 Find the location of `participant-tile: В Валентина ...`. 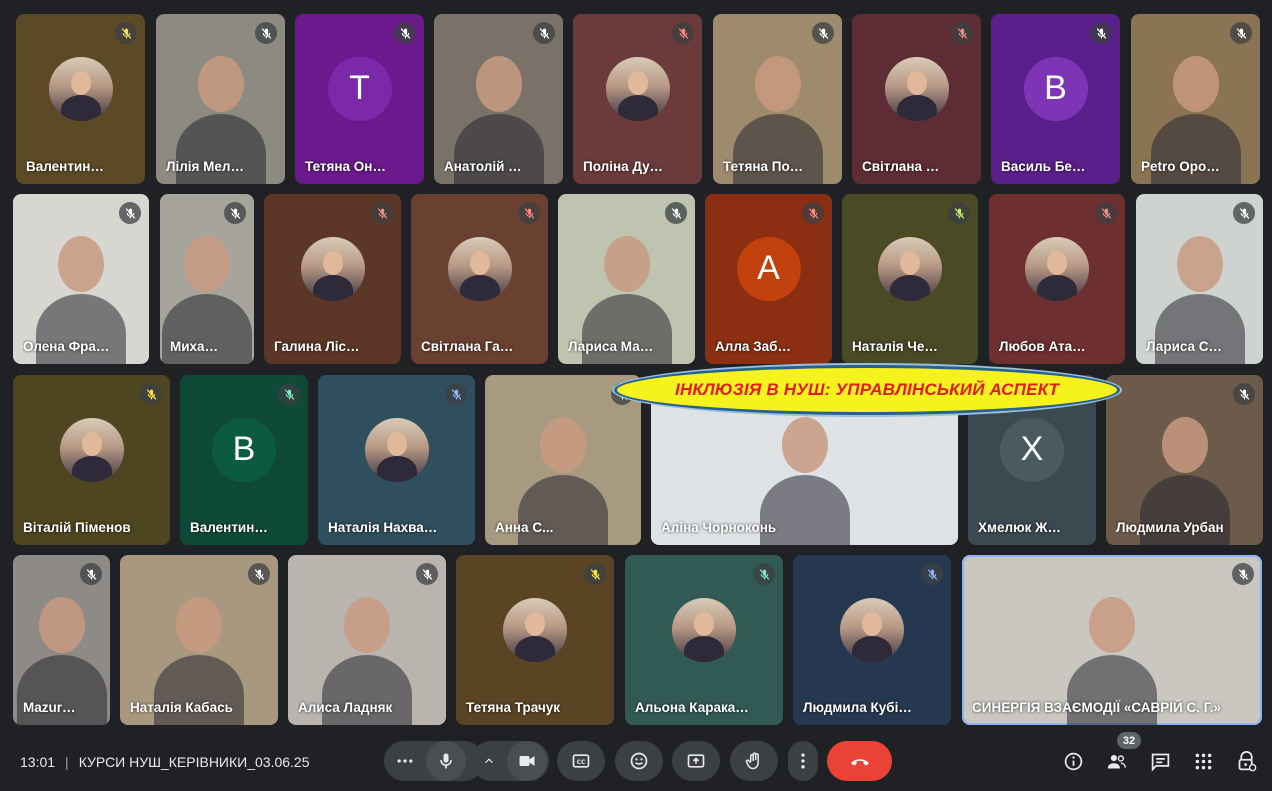

participant-tile: В Валентина ... is located at coordinates (244, 460).